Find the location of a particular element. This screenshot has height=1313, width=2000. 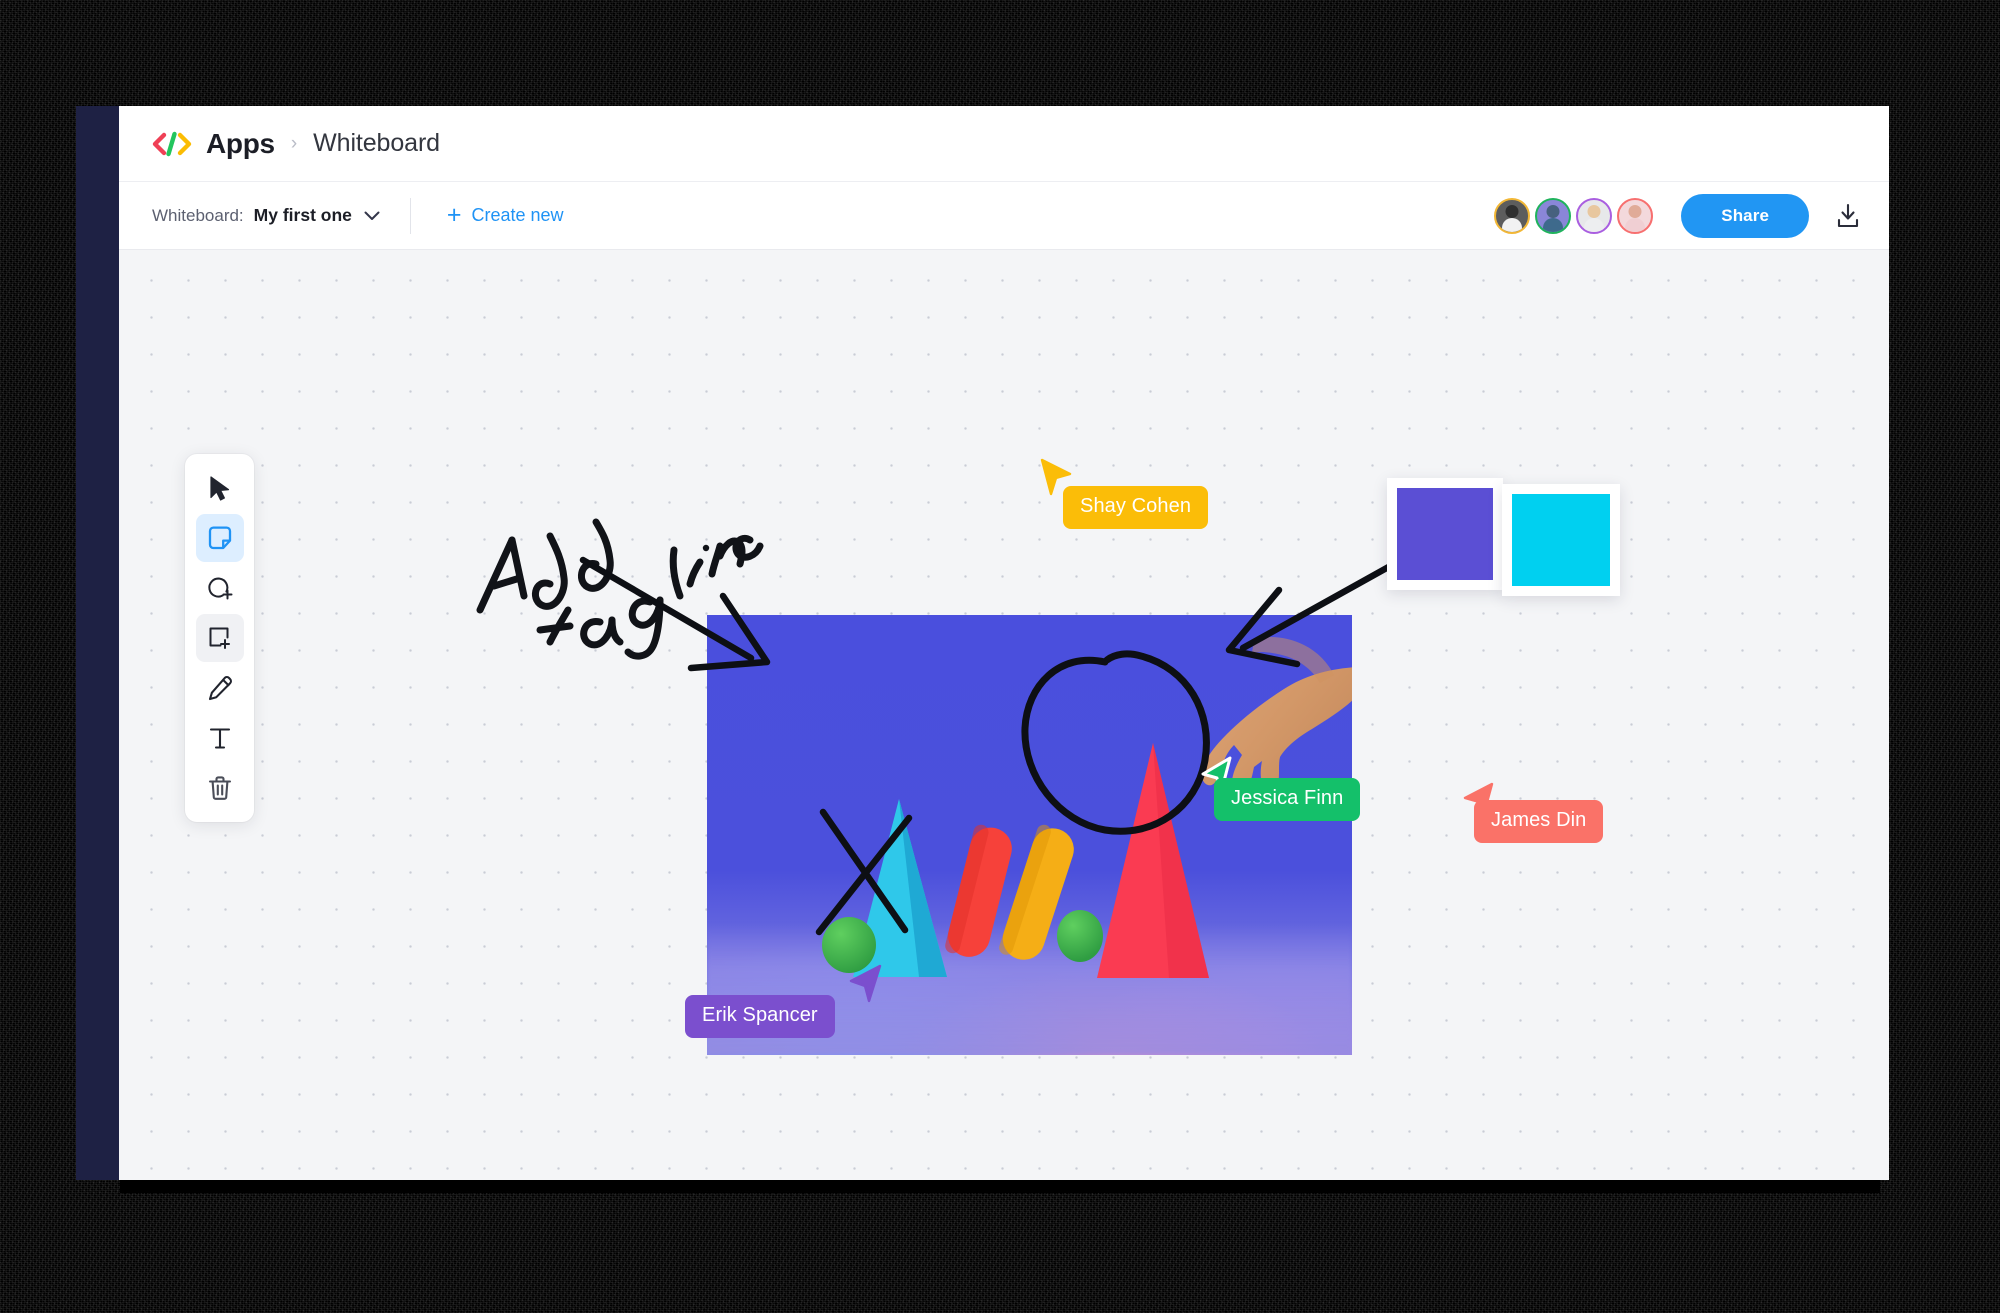

share-button: Share is located at coordinates (1745, 215).